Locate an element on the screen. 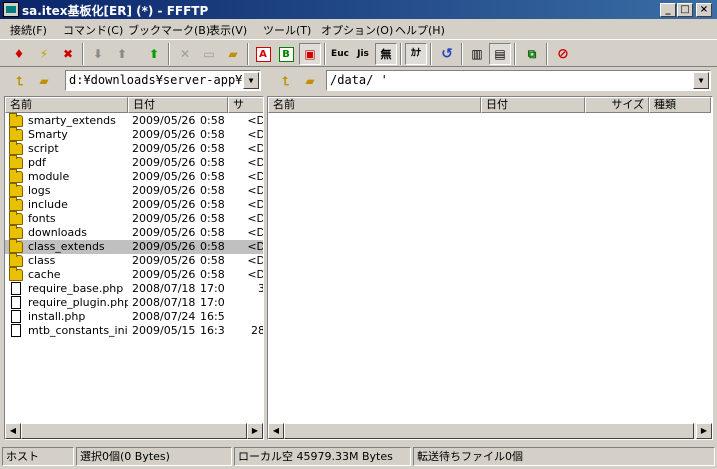 The width and height of the screenshot is (717, 469). local-file-row: include 2009/05/26 0:58 <D is located at coordinates (134, 204).